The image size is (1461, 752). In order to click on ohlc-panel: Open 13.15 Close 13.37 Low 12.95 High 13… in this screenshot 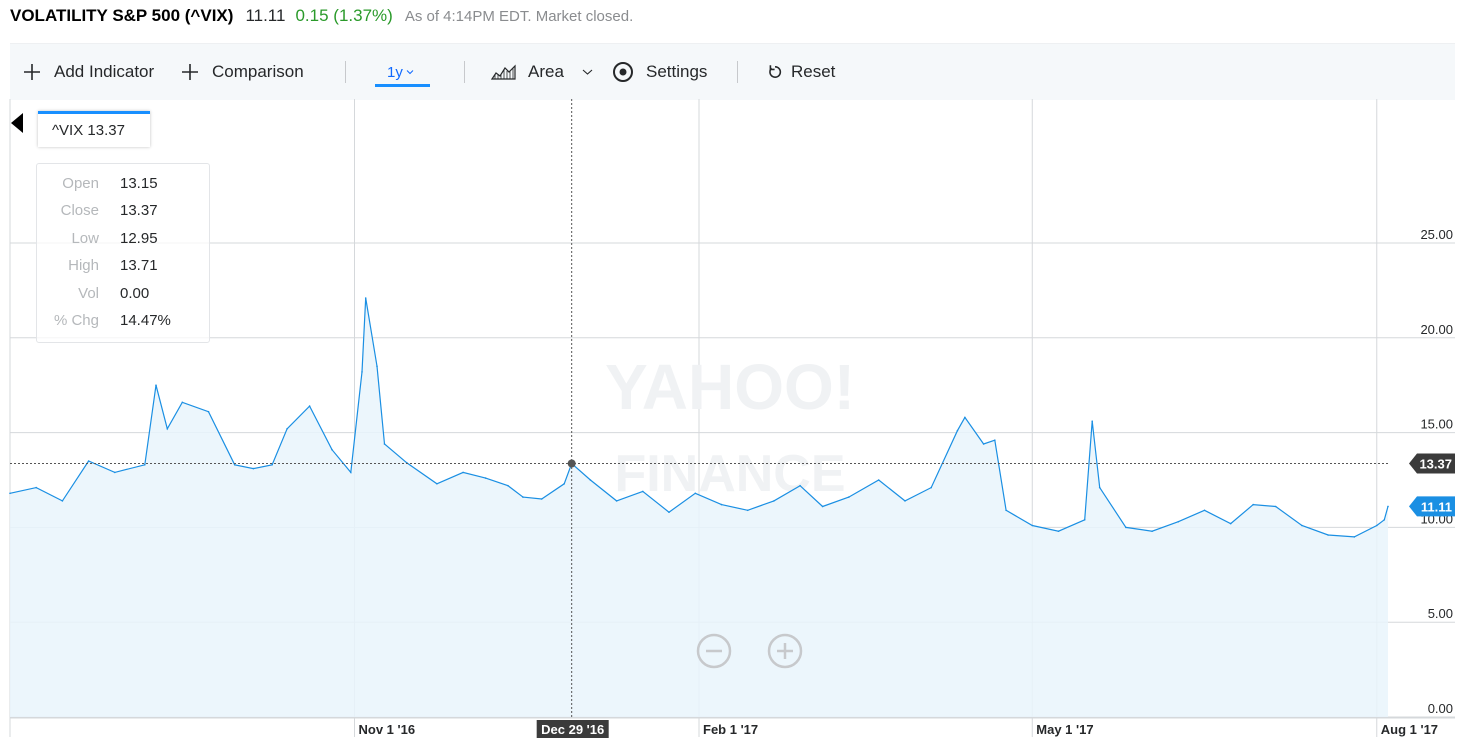, I will do `click(123, 253)`.